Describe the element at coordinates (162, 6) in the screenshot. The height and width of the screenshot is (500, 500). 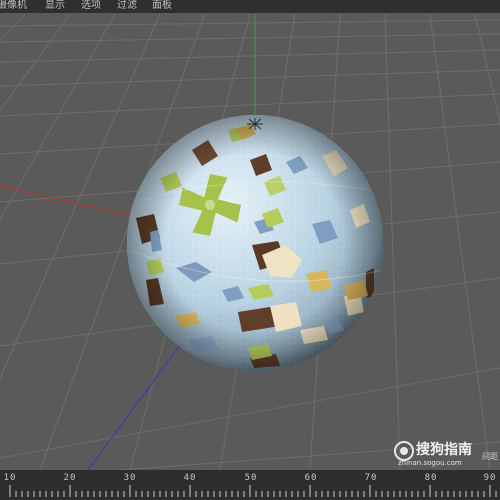
I see `menu-panel: 面板` at that location.